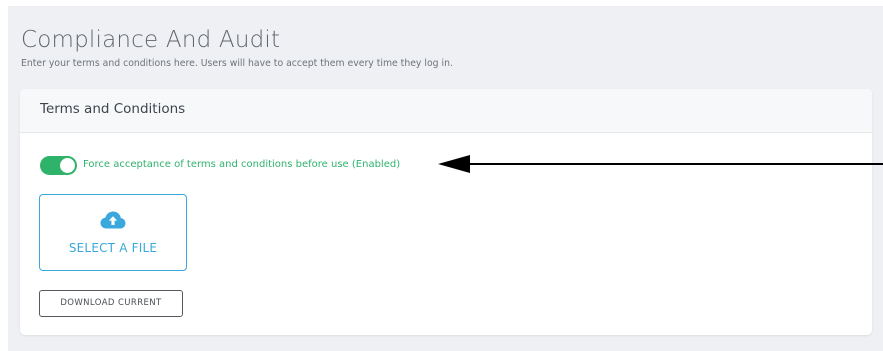  I want to click on card-header: Terms and Conditions, so click(446, 111).